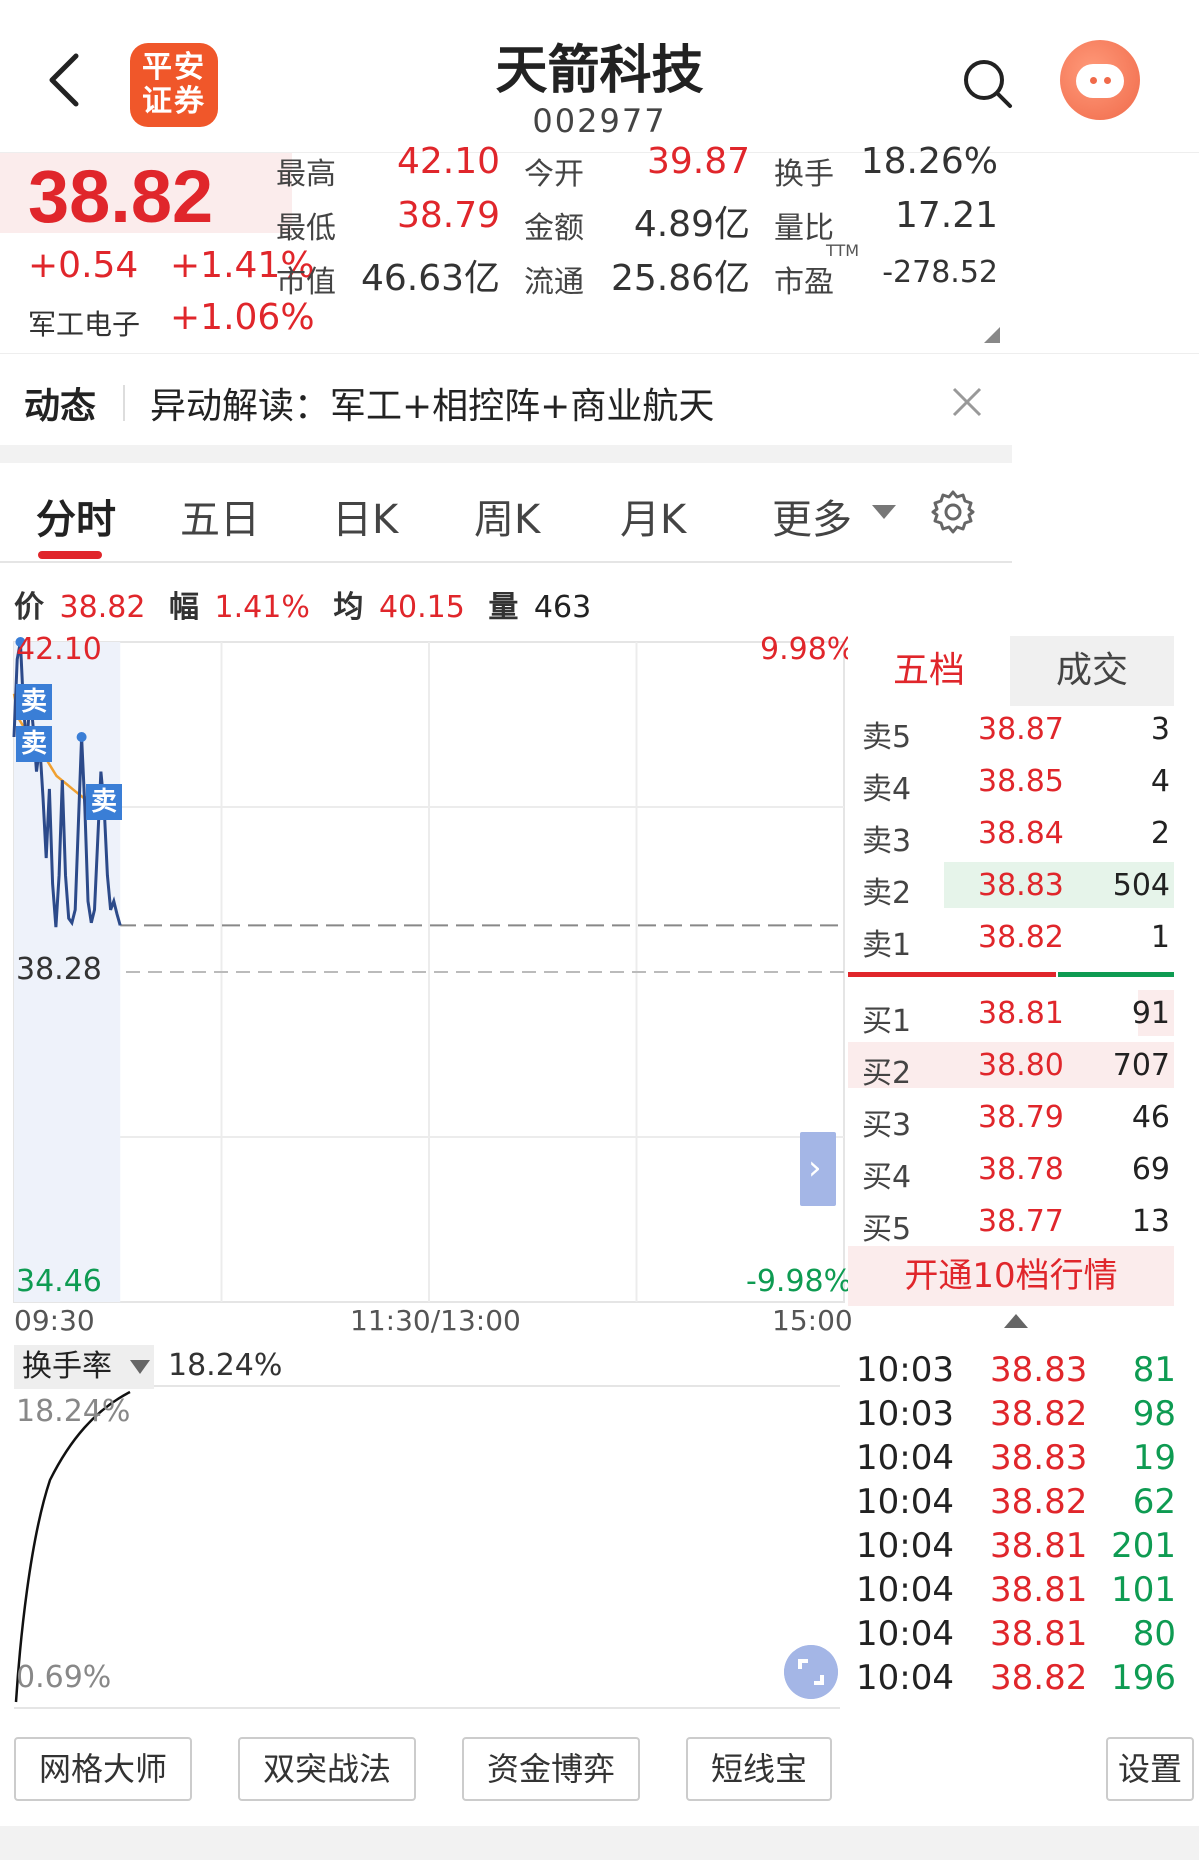  Describe the element at coordinates (811, 1672) in the screenshot. I see `fullscreen-icon` at that location.